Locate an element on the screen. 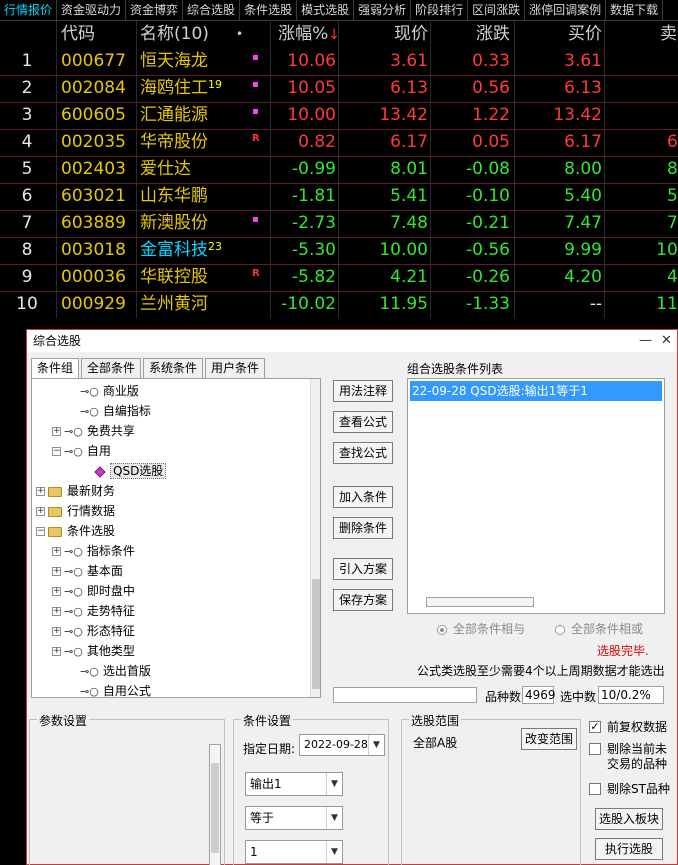 The height and width of the screenshot is (865, 678). save-plan-button: 保存方案 is located at coordinates (363, 600).